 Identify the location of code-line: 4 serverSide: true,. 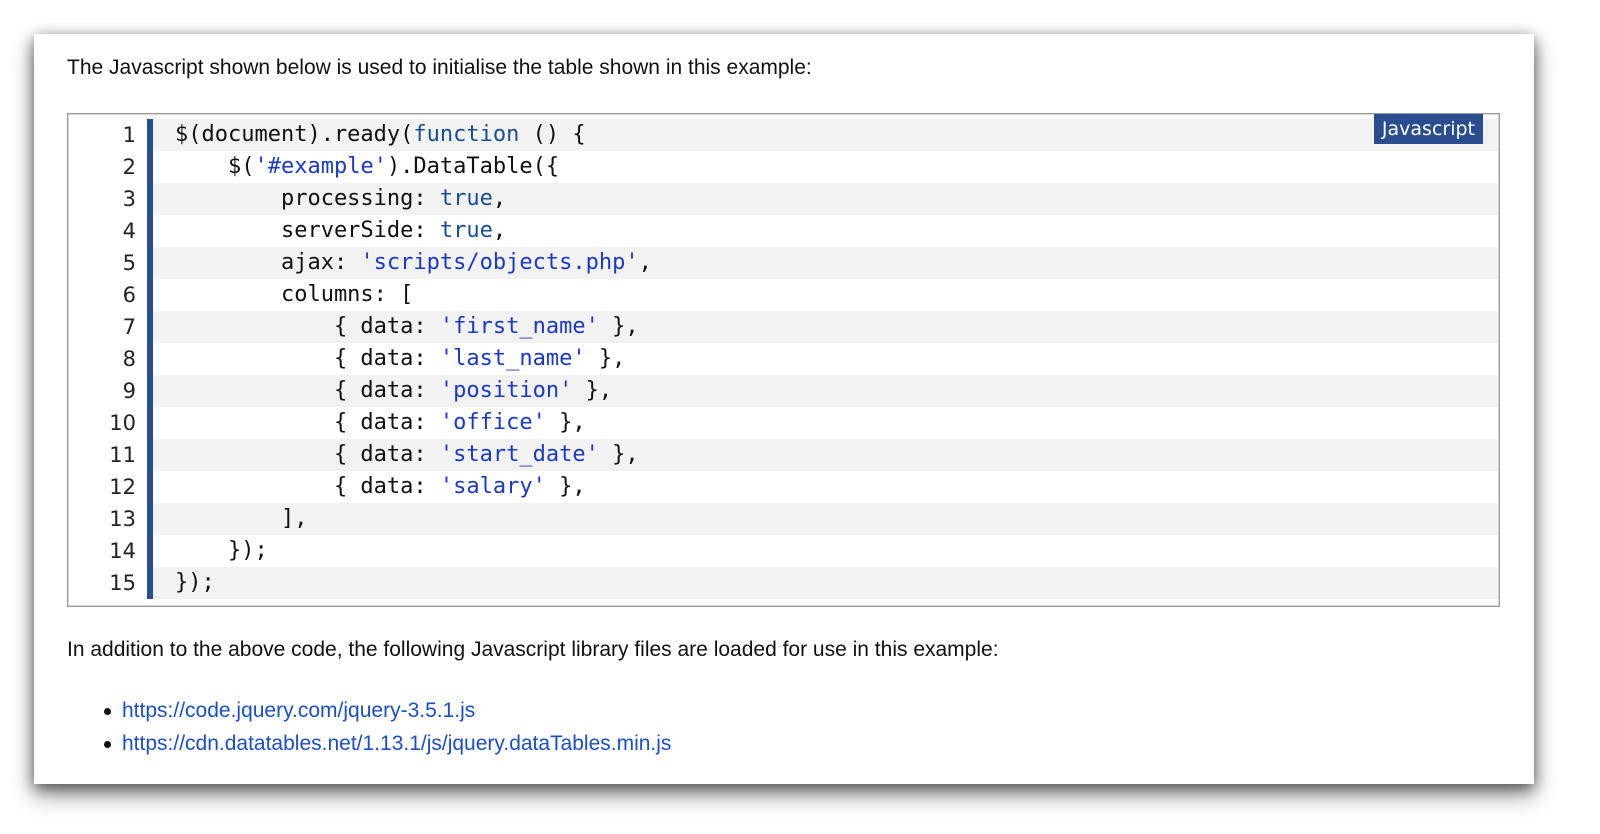
(783, 231).